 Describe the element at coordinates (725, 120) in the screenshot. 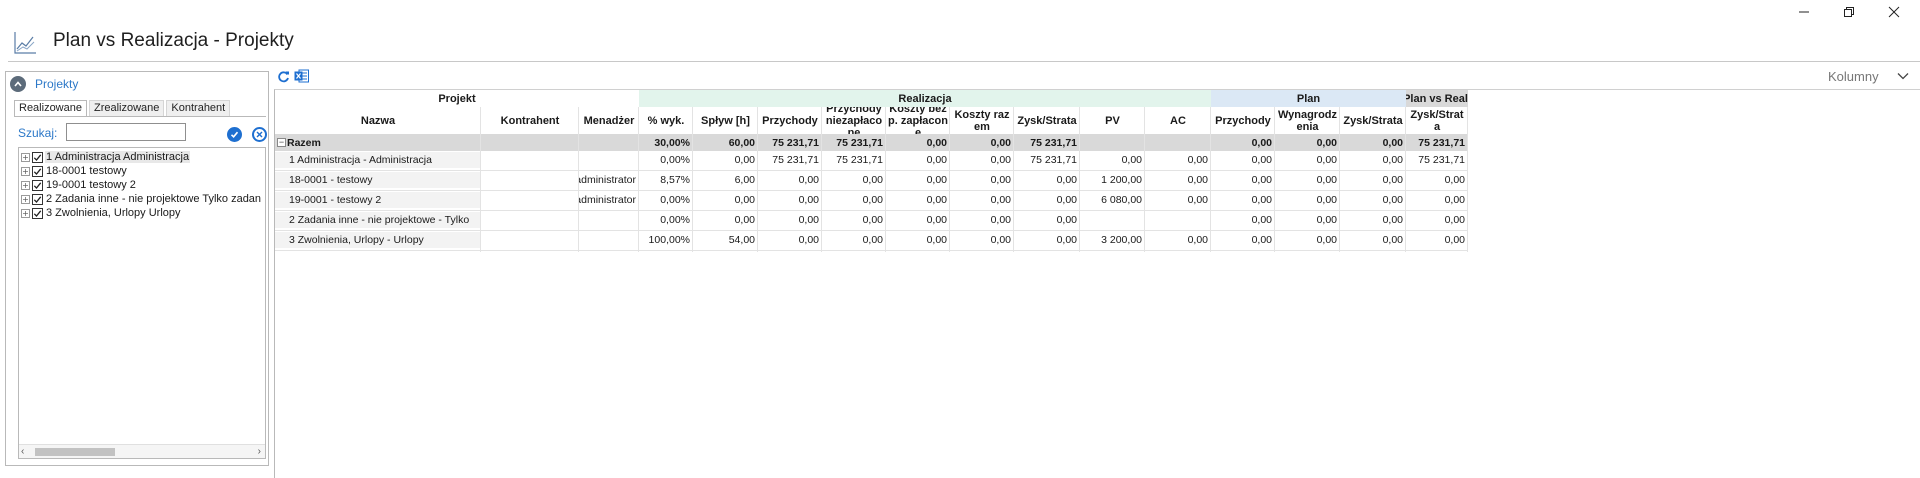

I see `col-splyw-header: Spływ [h]` at that location.